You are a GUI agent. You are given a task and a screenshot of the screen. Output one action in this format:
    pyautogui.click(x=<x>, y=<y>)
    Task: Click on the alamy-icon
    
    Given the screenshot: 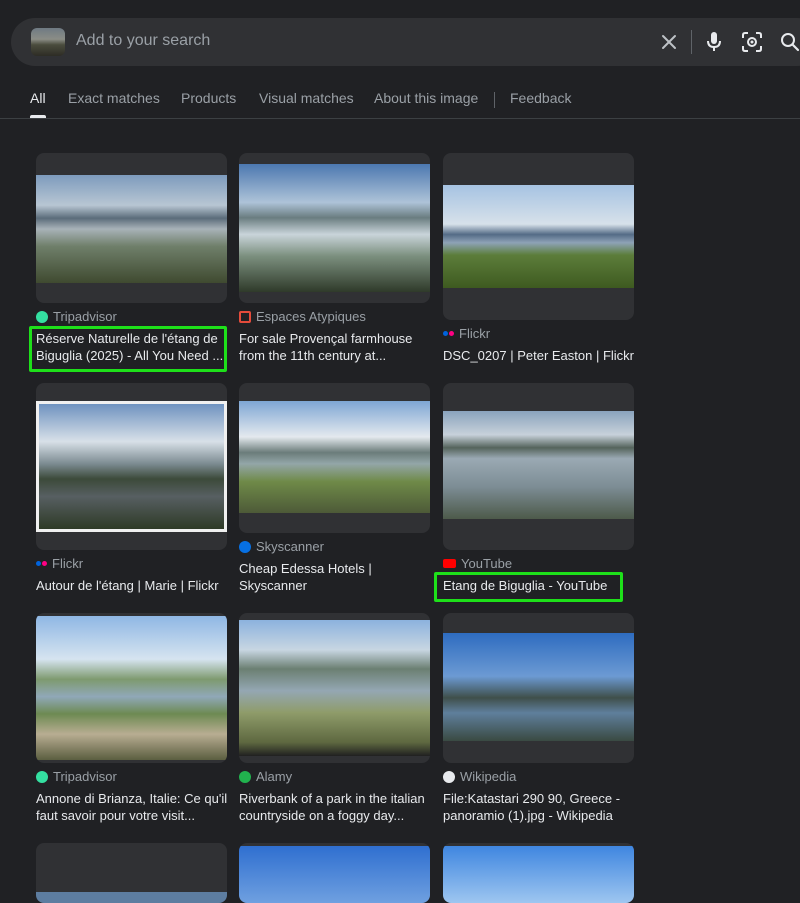 What is the action you would take?
    pyautogui.click(x=245, y=776)
    